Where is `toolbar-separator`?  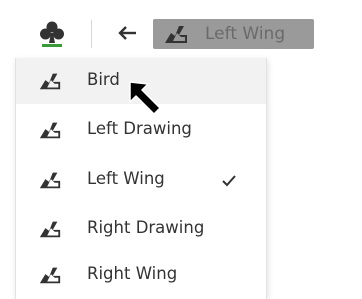
toolbar-separator is located at coordinates (91, 34).